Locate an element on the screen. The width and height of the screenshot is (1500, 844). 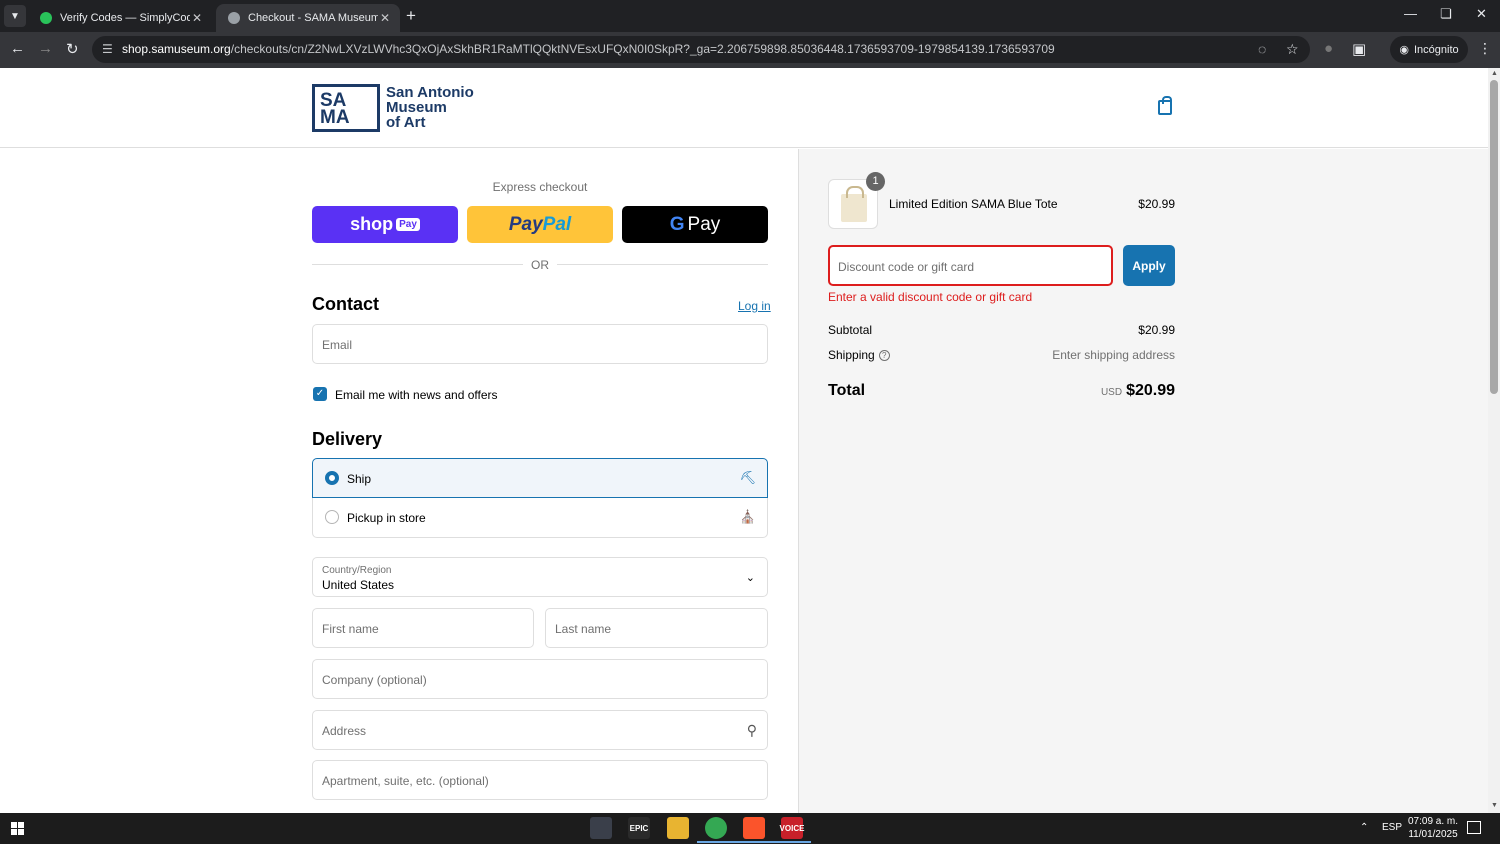
delivery-heading: Delivery is located at coordinates (347, 439).